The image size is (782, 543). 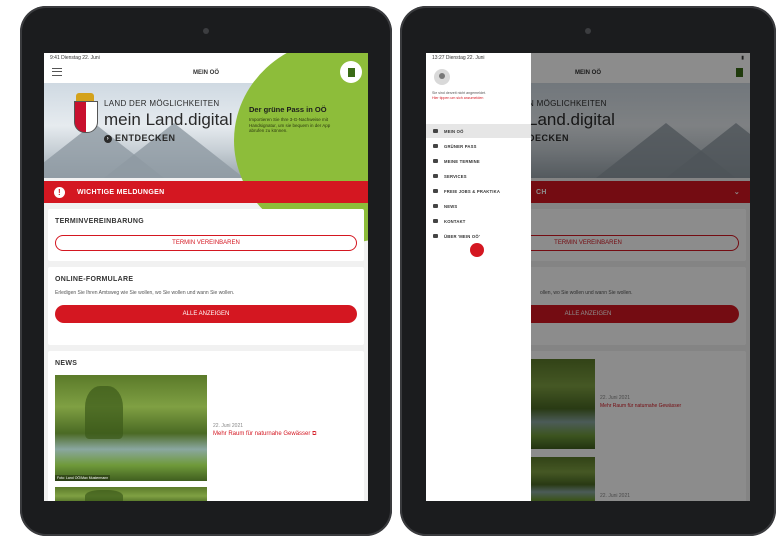 I want to click on page-title: MEIN OÖ, so click(x=205, y=73).